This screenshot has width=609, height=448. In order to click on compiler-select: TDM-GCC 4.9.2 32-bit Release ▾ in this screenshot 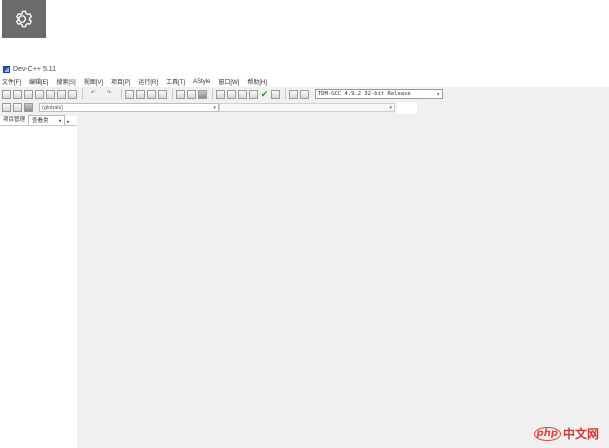, I will do `click(379, 94)`.